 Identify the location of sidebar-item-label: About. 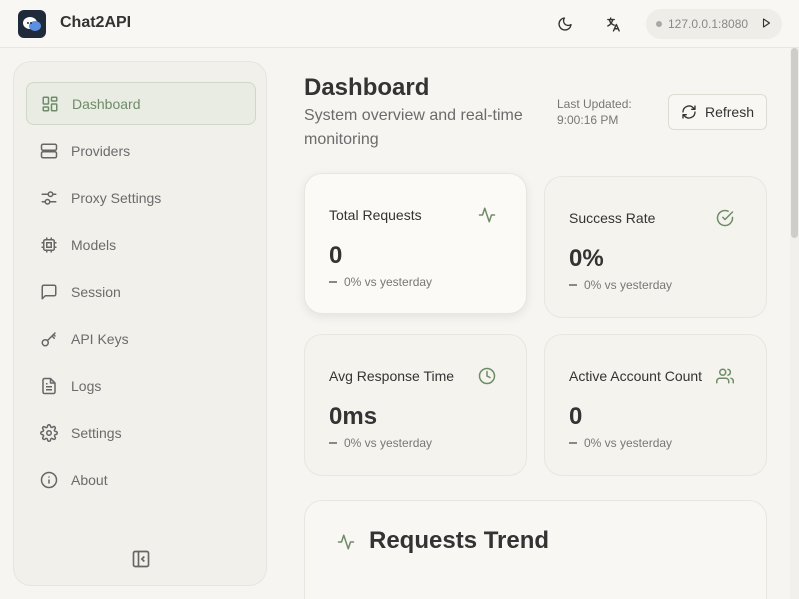
(89, 479).